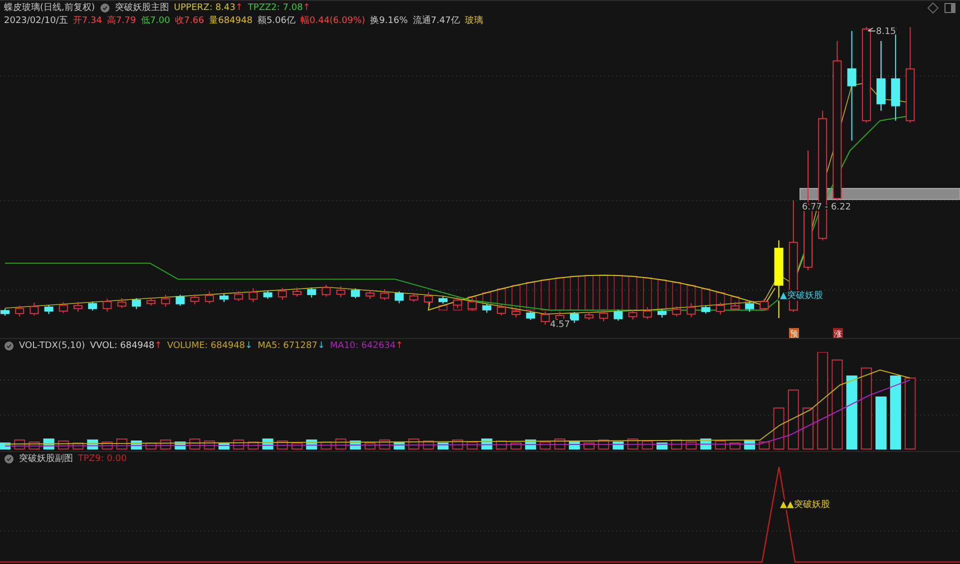 The height and width of the screenshot is (564, 960). Describe the element at coordinates (121, 20) in the screenshot. I see `quote-field: 高7.79` at that location.